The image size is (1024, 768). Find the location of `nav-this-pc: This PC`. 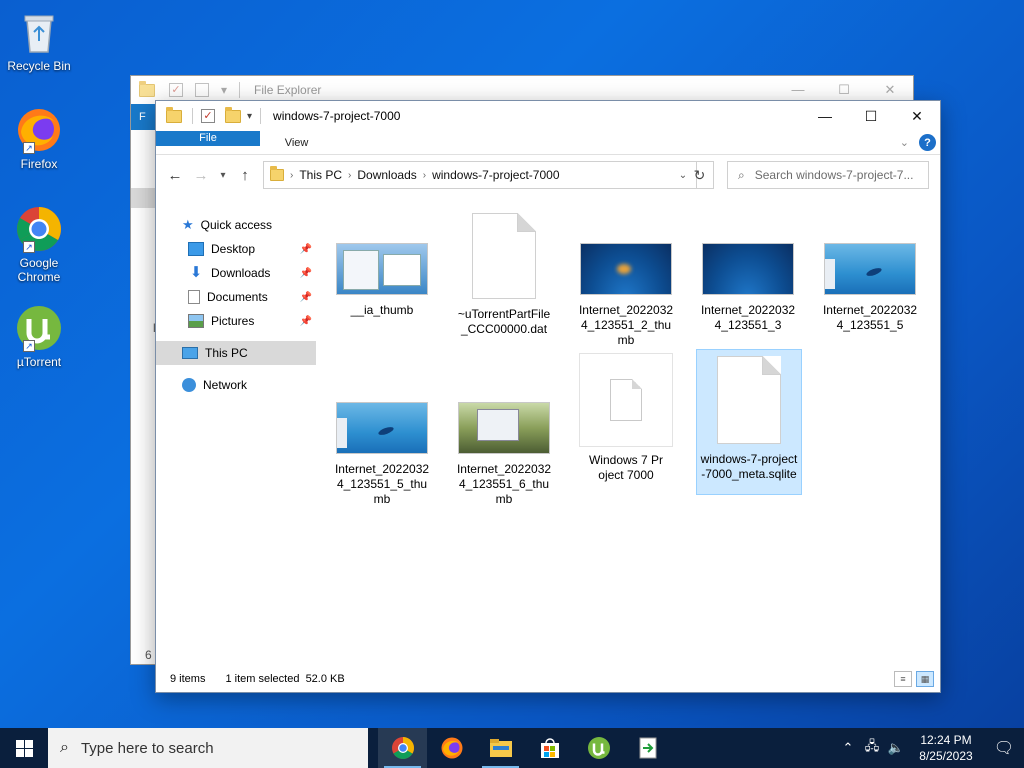

nav-this-pc: This PC is located at coordinates (236, 353).